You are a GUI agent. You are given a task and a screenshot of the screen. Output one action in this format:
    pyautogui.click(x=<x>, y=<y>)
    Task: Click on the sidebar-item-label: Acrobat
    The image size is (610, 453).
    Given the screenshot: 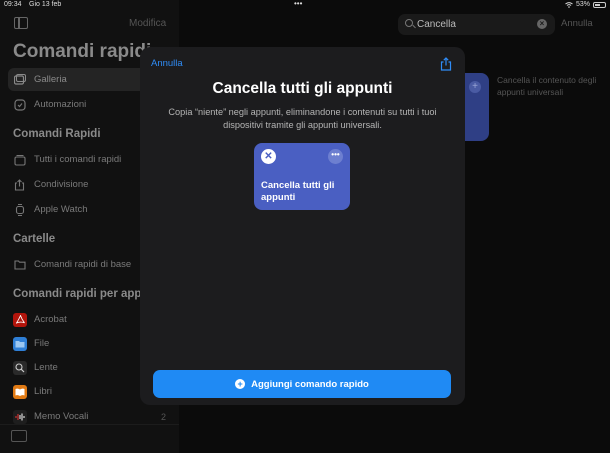 What is the action you would take?
    pyautogui.click(x=50, y=319)
    